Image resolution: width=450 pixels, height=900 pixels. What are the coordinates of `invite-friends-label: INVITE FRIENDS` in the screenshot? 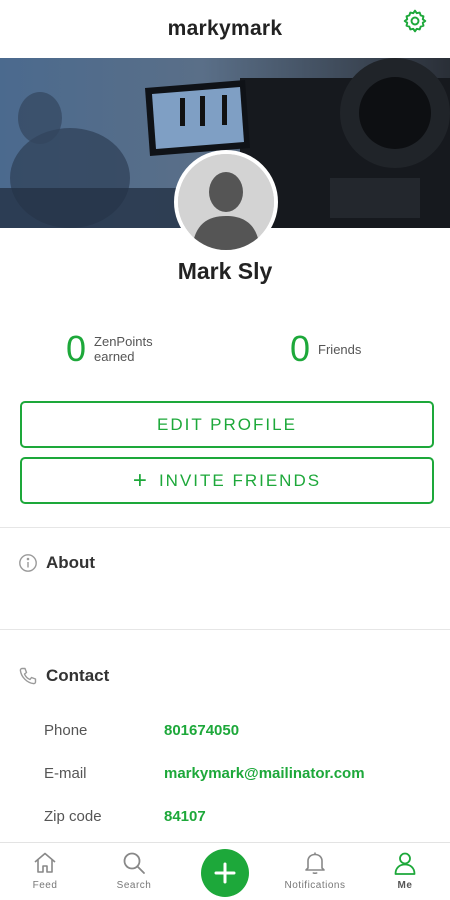 It's located at (240, 480).